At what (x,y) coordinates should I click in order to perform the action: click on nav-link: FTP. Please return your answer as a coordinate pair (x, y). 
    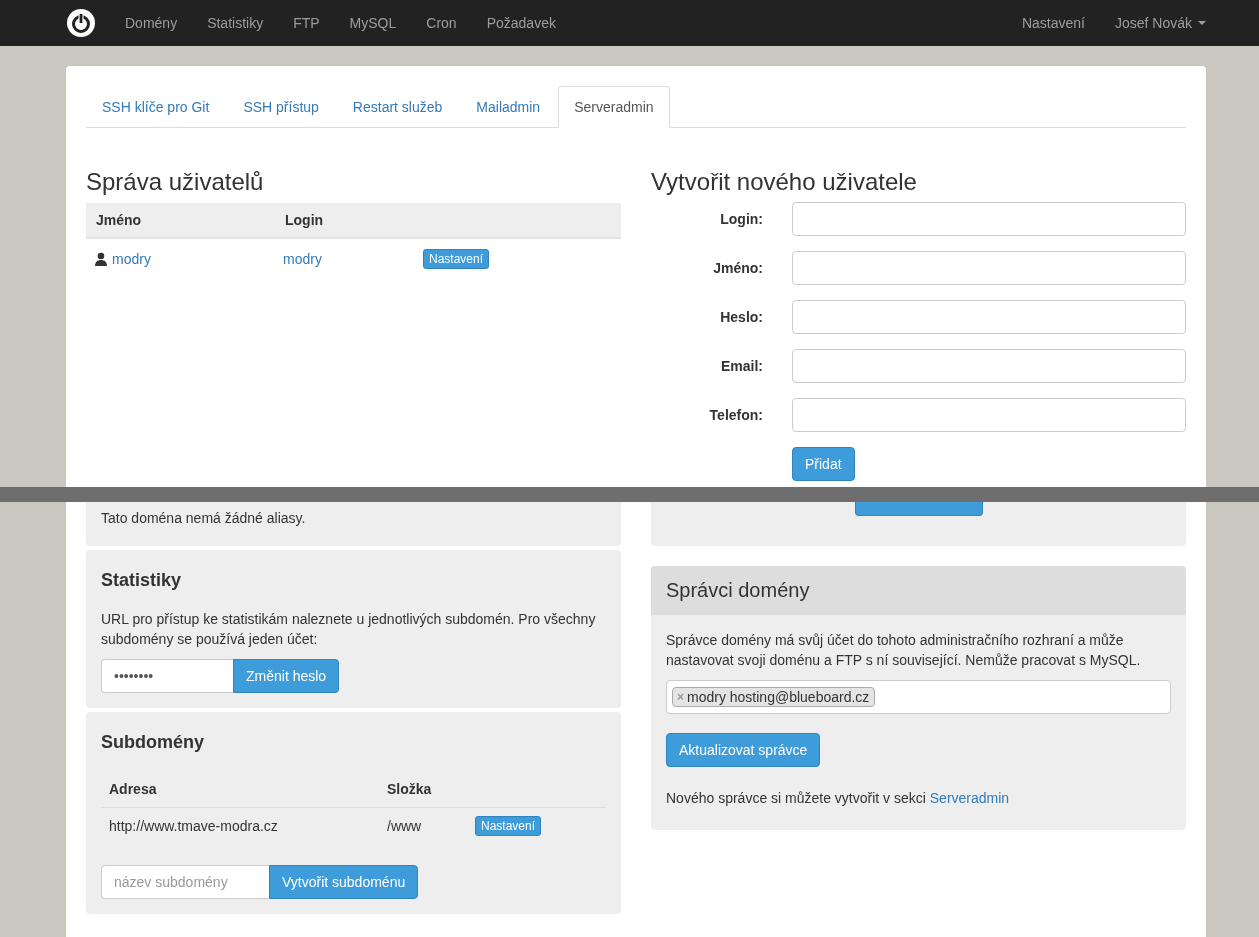
    Looking at the image, I should click on (306, 23).